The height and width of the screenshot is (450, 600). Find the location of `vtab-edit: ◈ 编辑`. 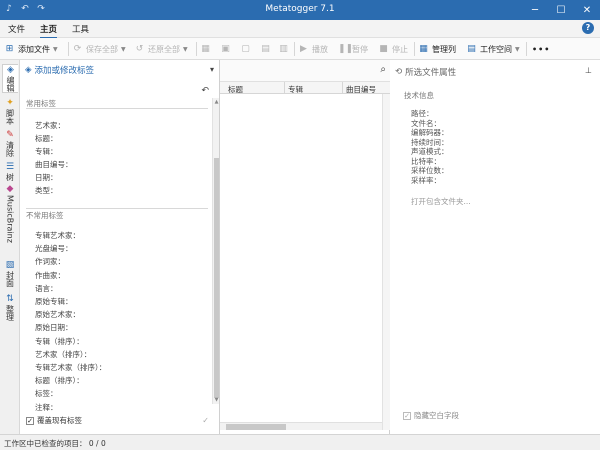

vtab-edit: ◈ 编辑 is located at coordinates (10, 78).